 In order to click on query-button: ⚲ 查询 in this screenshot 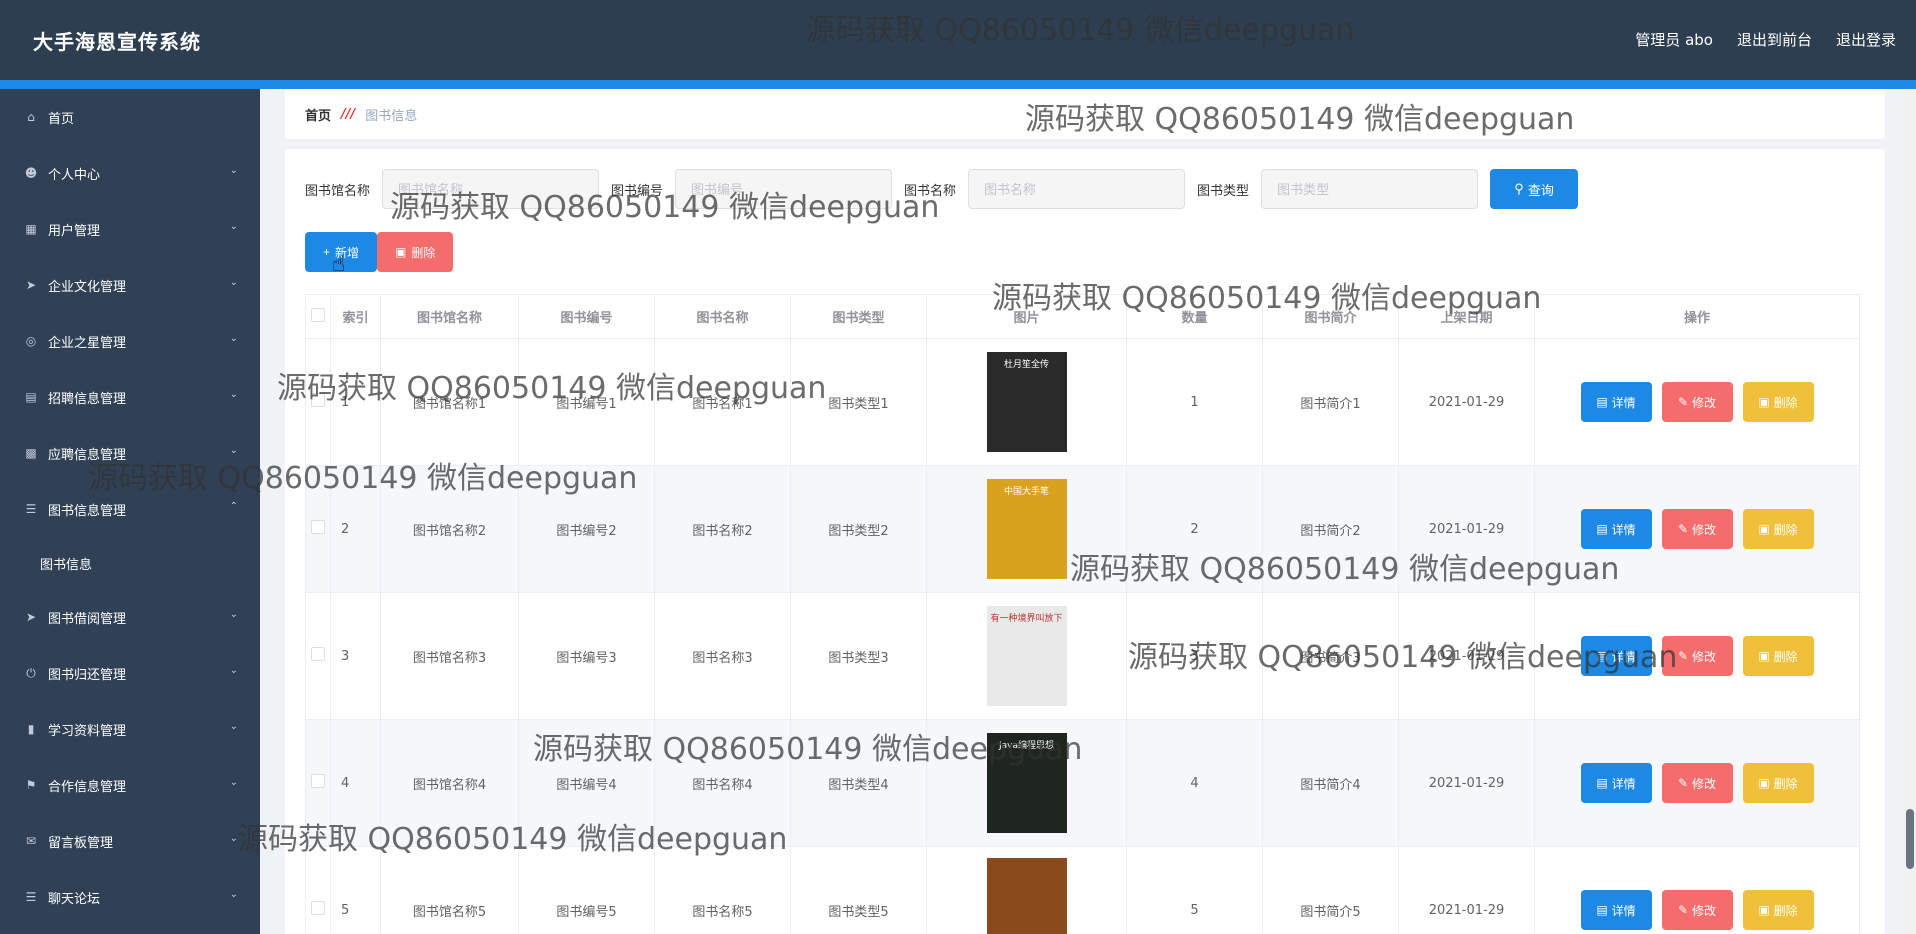, I will do `click(1534, 189)`.